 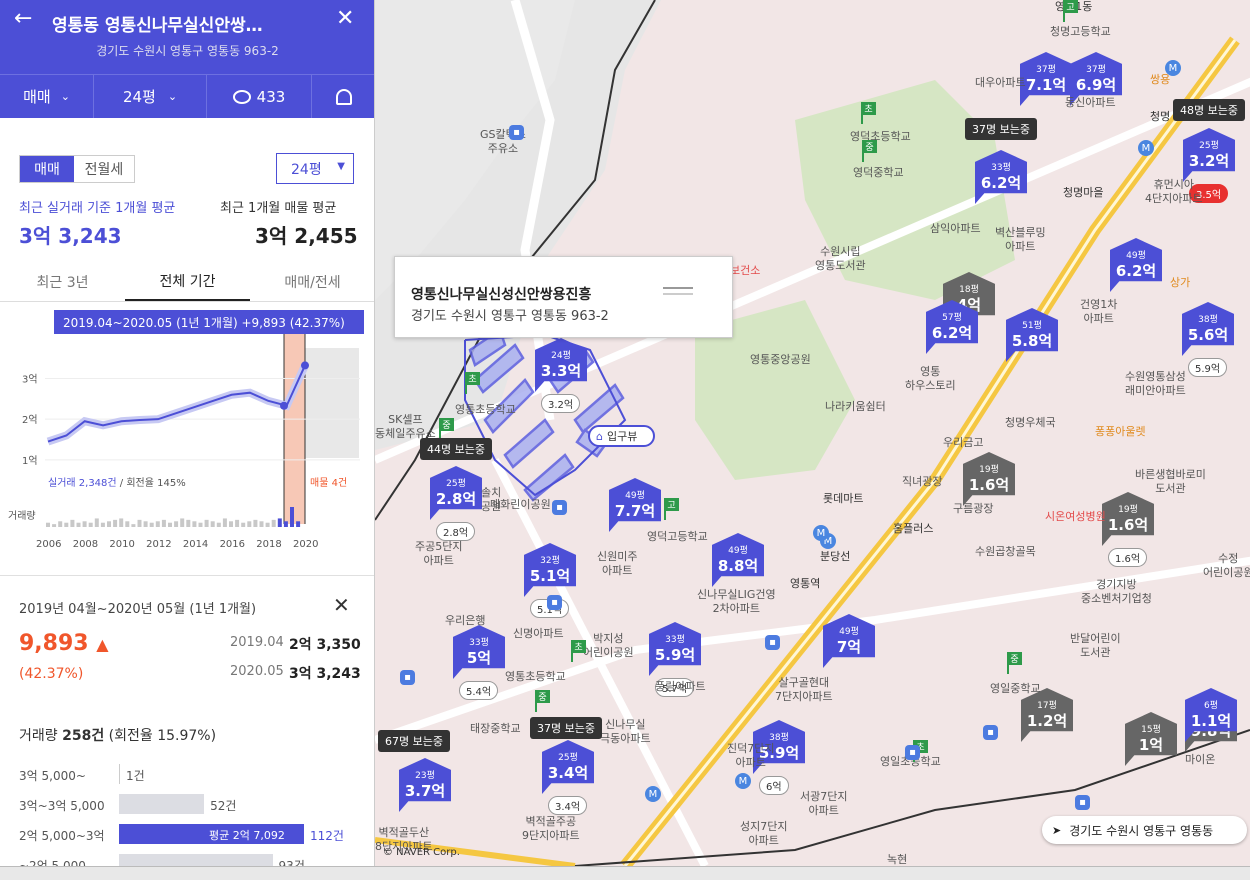 I want to click on map-place-label: 나라키움쉼터, so click(x=855, y=407).